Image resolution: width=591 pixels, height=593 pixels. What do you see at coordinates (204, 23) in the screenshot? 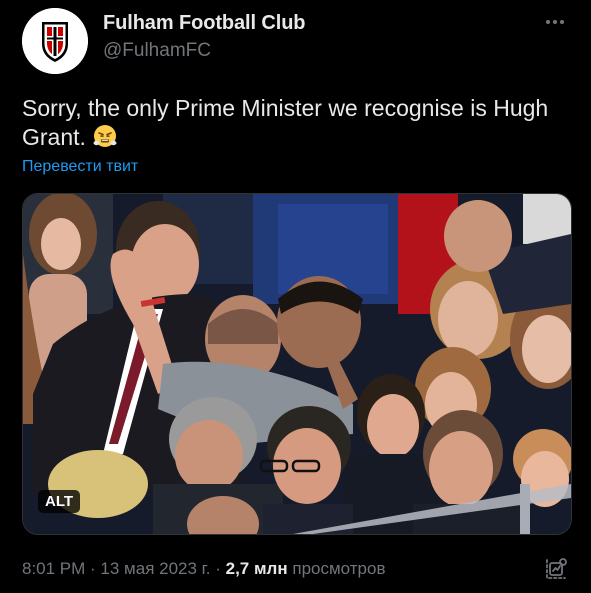
I see `author-name: Fulham Football Club` at bounding box center [204, 23].